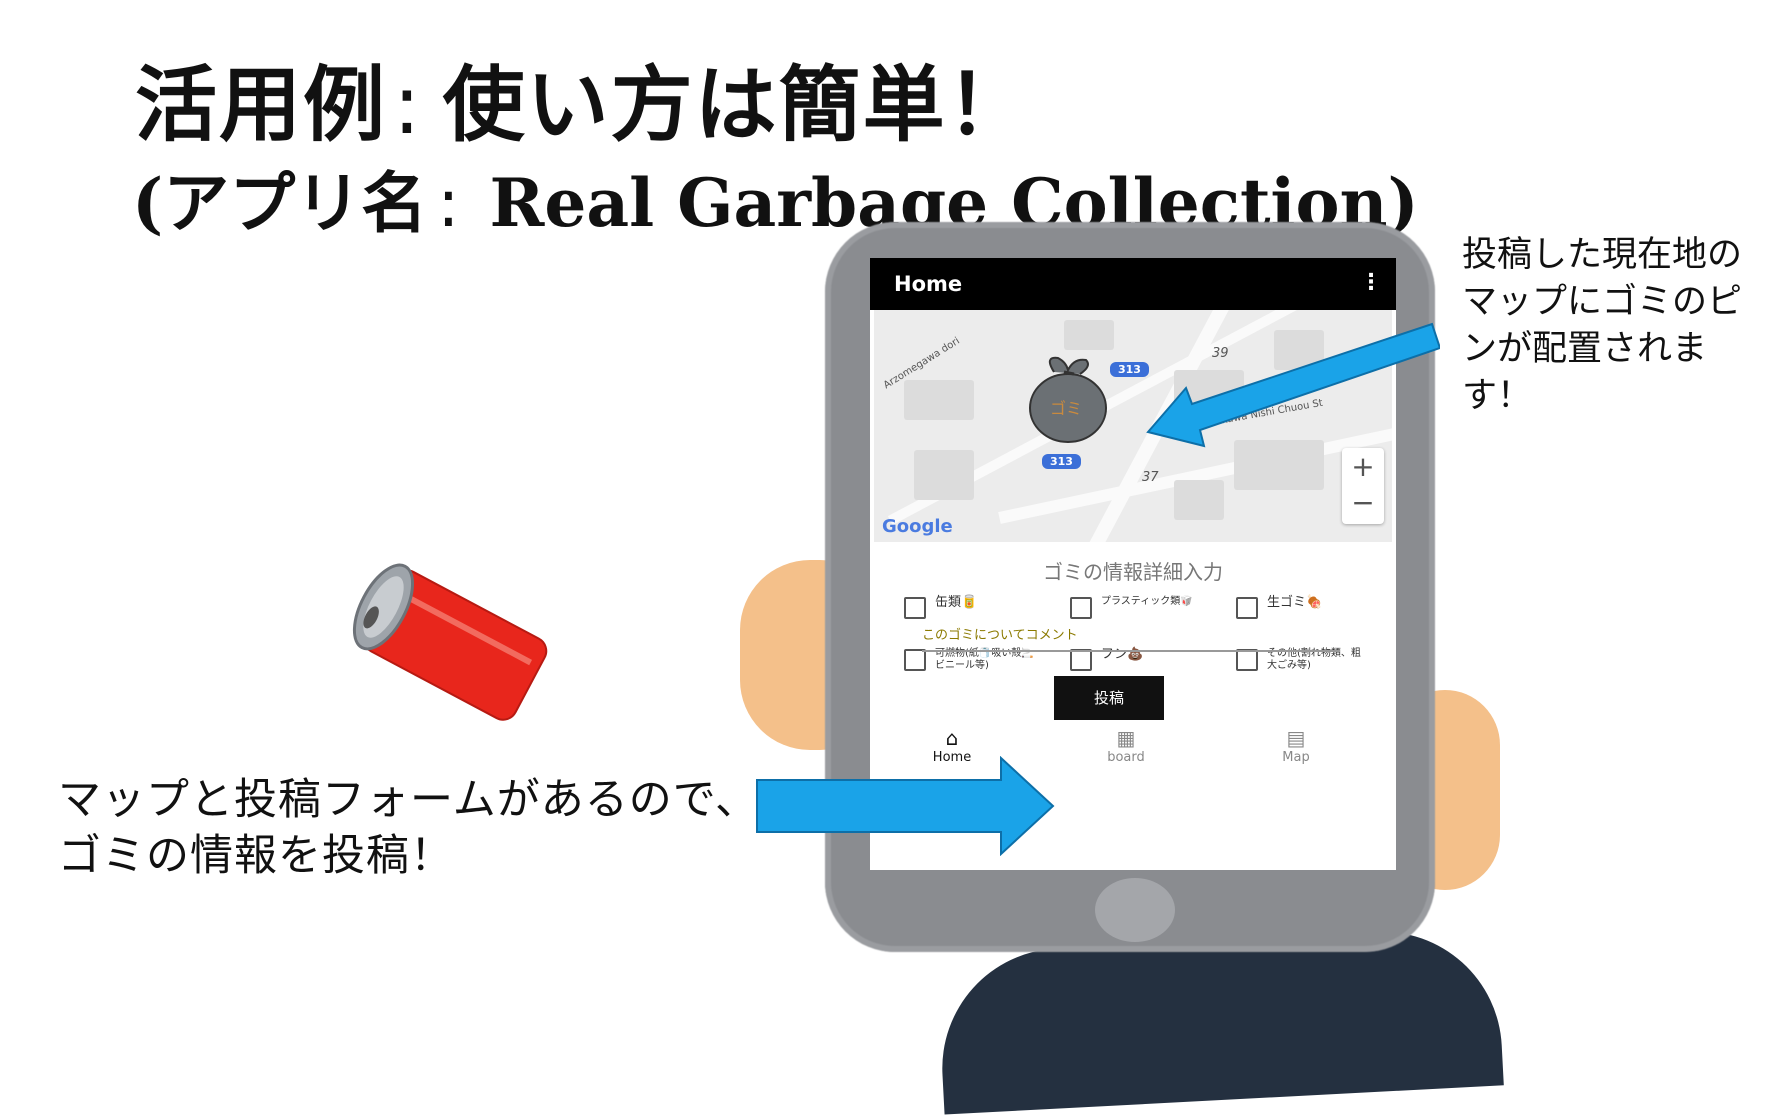  I want to click on pin-text: ゴミ, so click(1066, 408).